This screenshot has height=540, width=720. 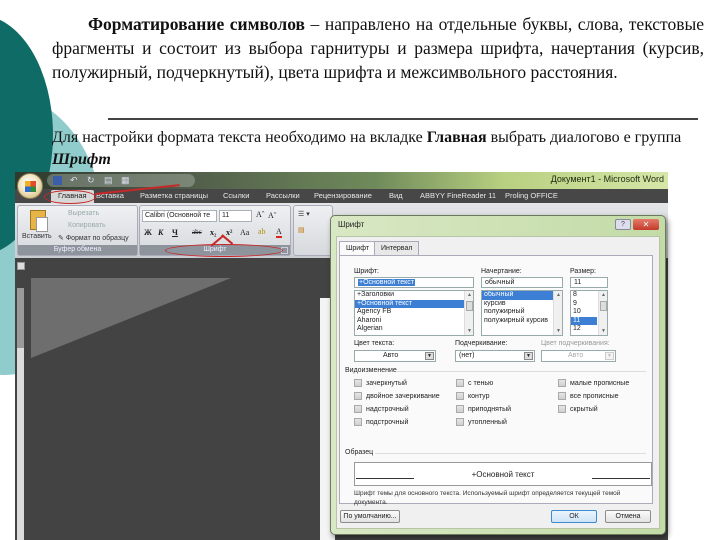 I want to click on checkbox-hidden: скрытый, so click(x=578, y=409).